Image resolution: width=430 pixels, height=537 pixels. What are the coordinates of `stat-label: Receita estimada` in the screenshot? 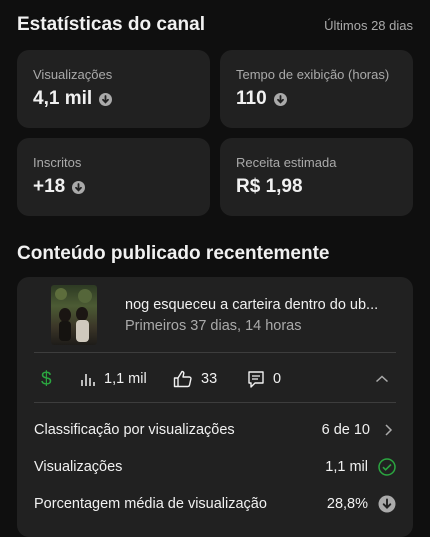 It's located at (286, 162).